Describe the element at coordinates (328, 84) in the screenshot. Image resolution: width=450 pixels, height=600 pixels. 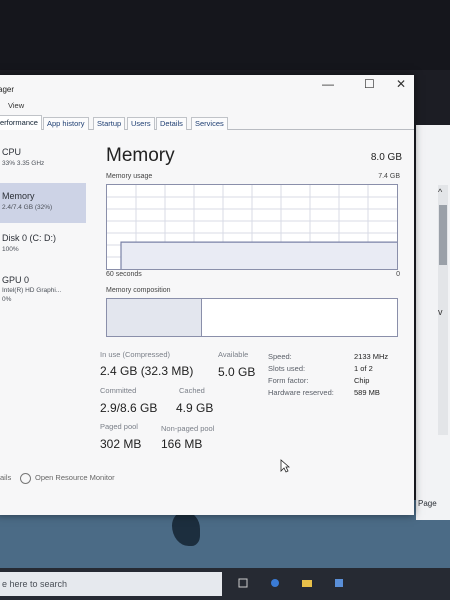
I see `minimize-button: —` at that location.